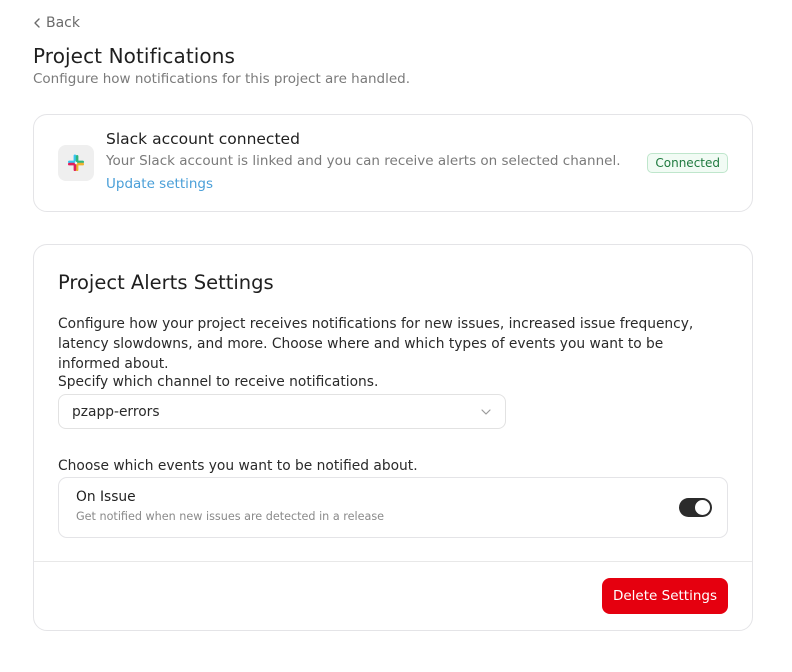 This screenshot has width=792, height=672. Describe the element at coordinates (486, 411) in the screenshot. I see `chevron-down-icon` at that location.